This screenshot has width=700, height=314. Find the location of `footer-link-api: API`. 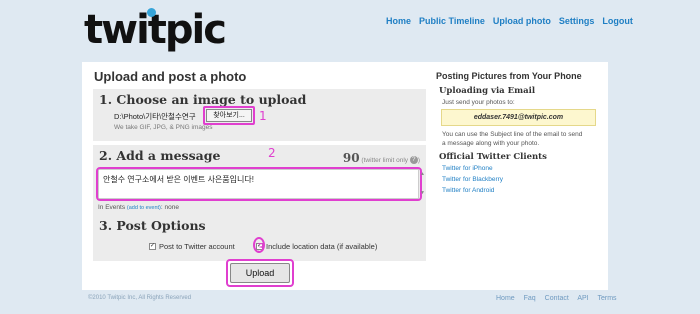

footer-link-api: API is located at coordinates (582, 298).